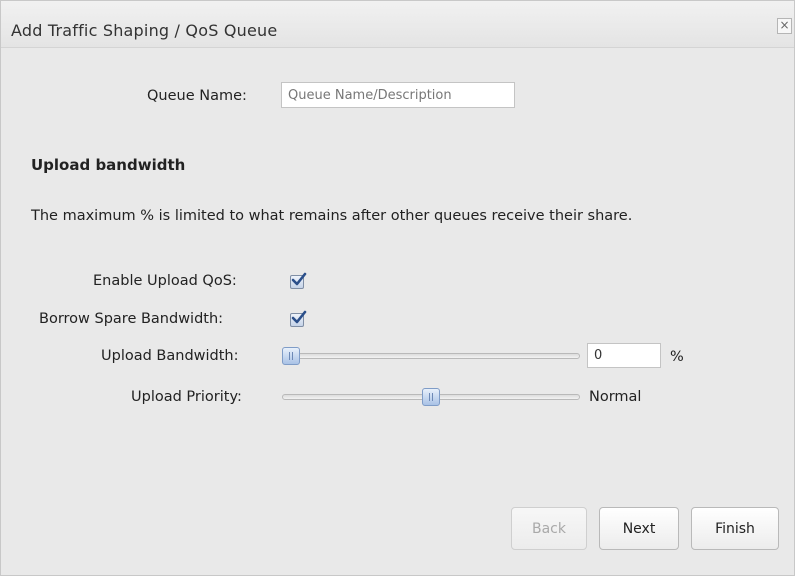 This screenshot has width=795, height=576. I want to click on borrow-spare-bandwidth-checkbox, so click(298, 318).